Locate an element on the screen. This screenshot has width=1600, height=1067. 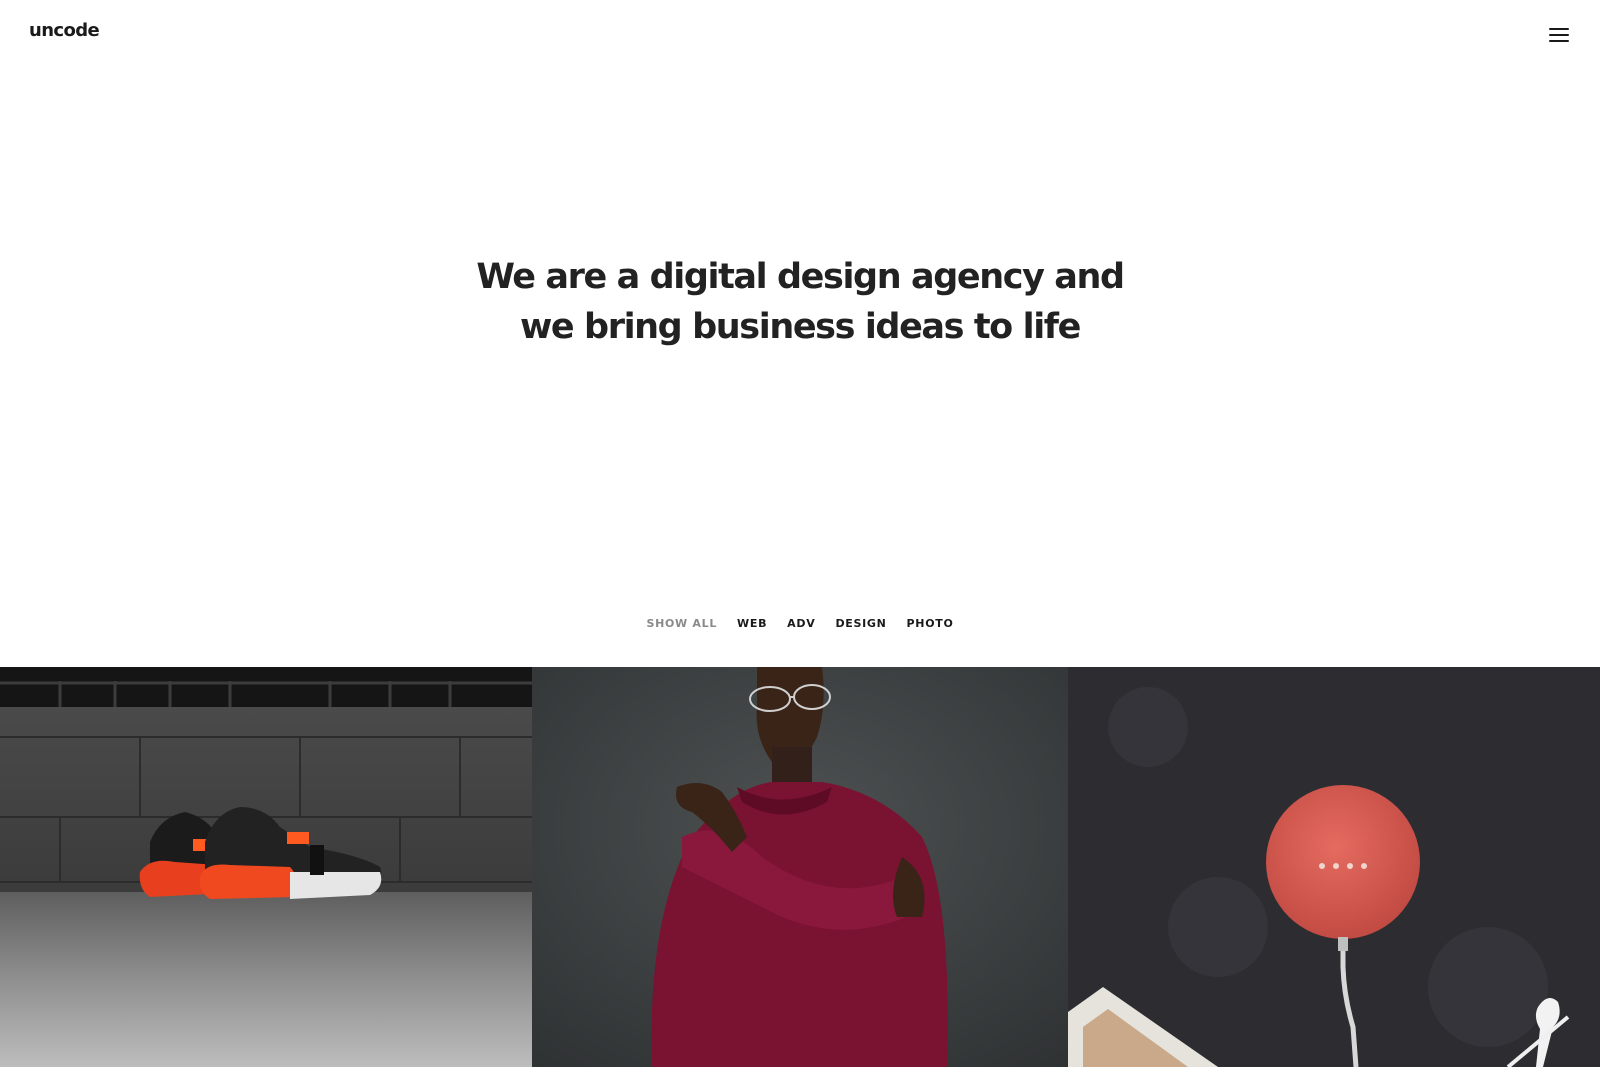
portfolio-filter-nav: SHOW ALL WEB ADV DESIGN PHOTO is located at coordinates (800, 624).